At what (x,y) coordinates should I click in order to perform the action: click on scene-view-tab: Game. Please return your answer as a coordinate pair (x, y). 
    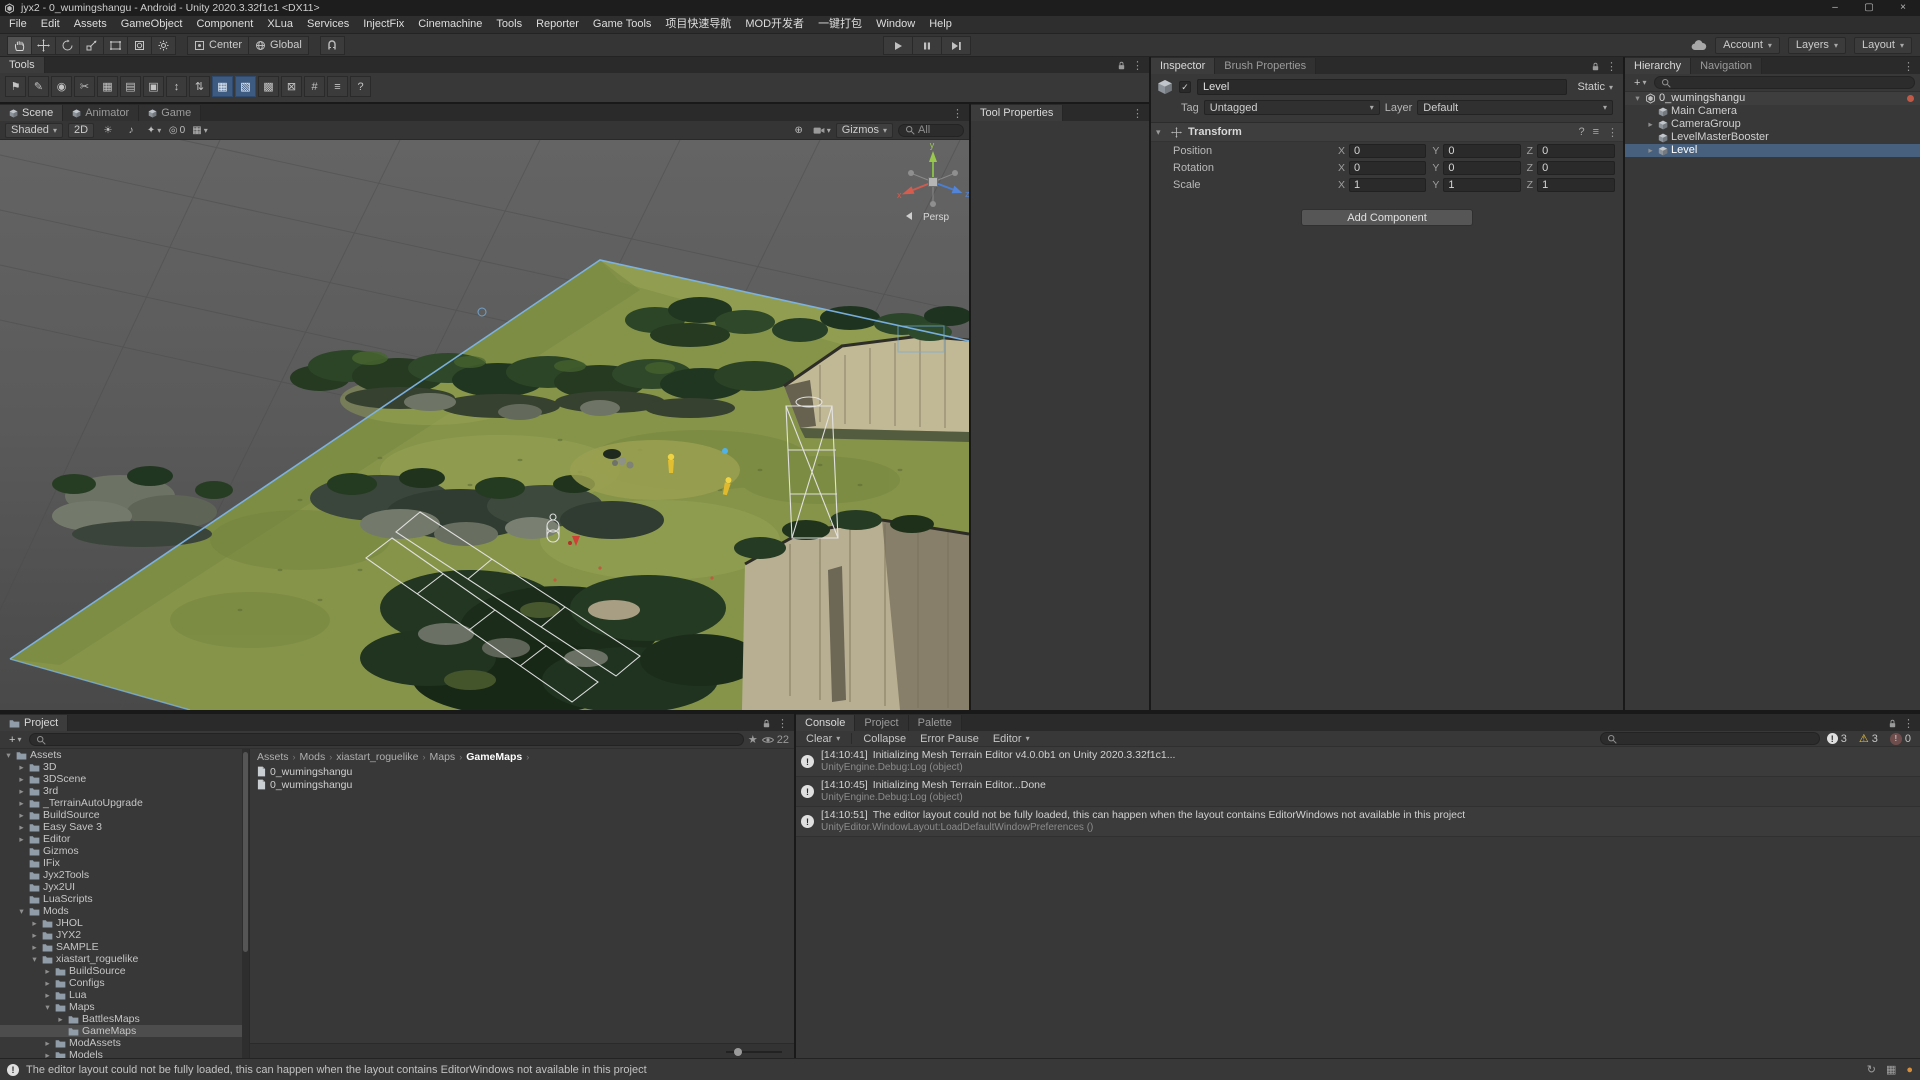
    Looking at the image, I should click on (170, 113).